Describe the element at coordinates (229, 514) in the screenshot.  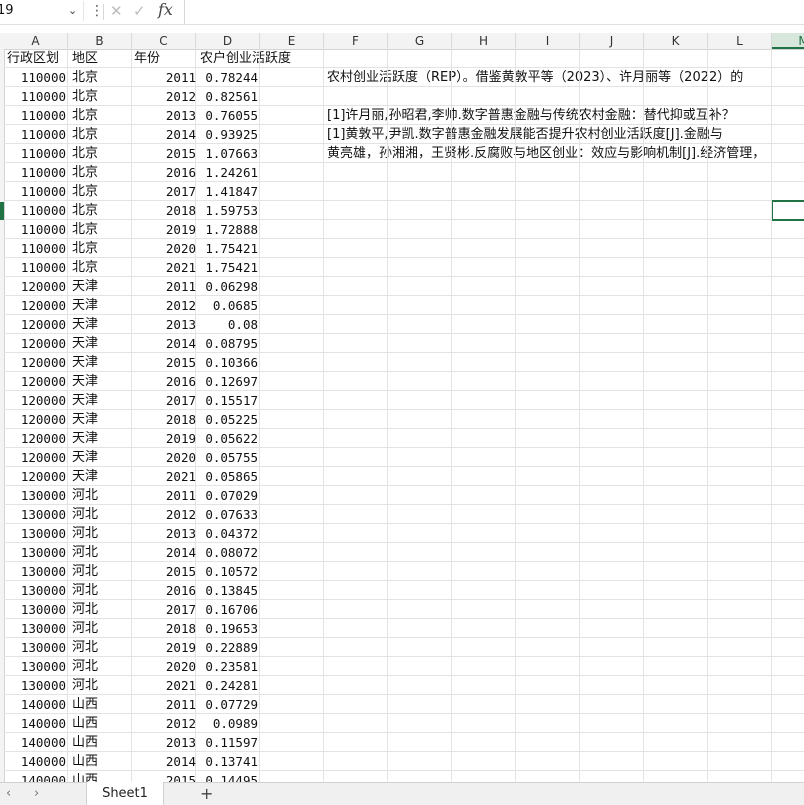
I see `cell-rep-value: 0.07633` at that location.